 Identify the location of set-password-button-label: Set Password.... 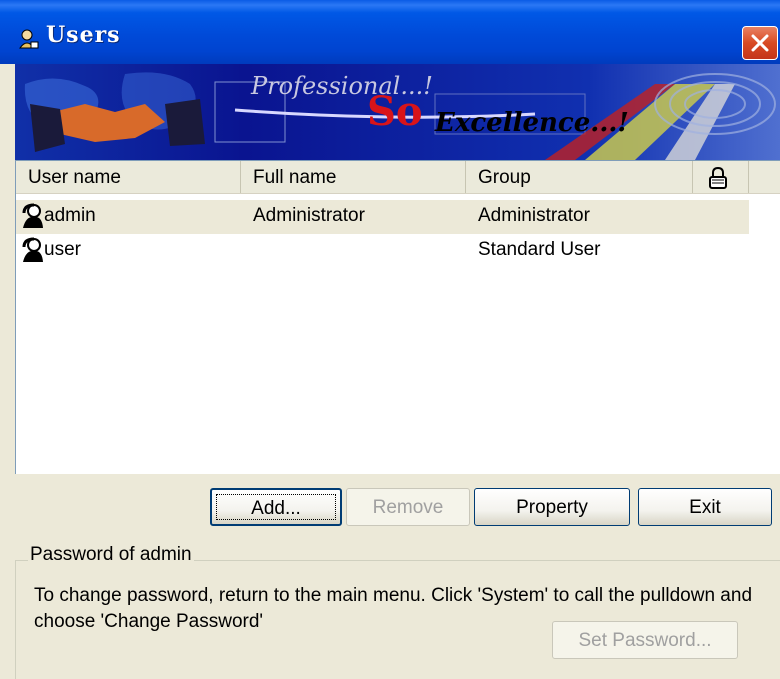
(645, 640).